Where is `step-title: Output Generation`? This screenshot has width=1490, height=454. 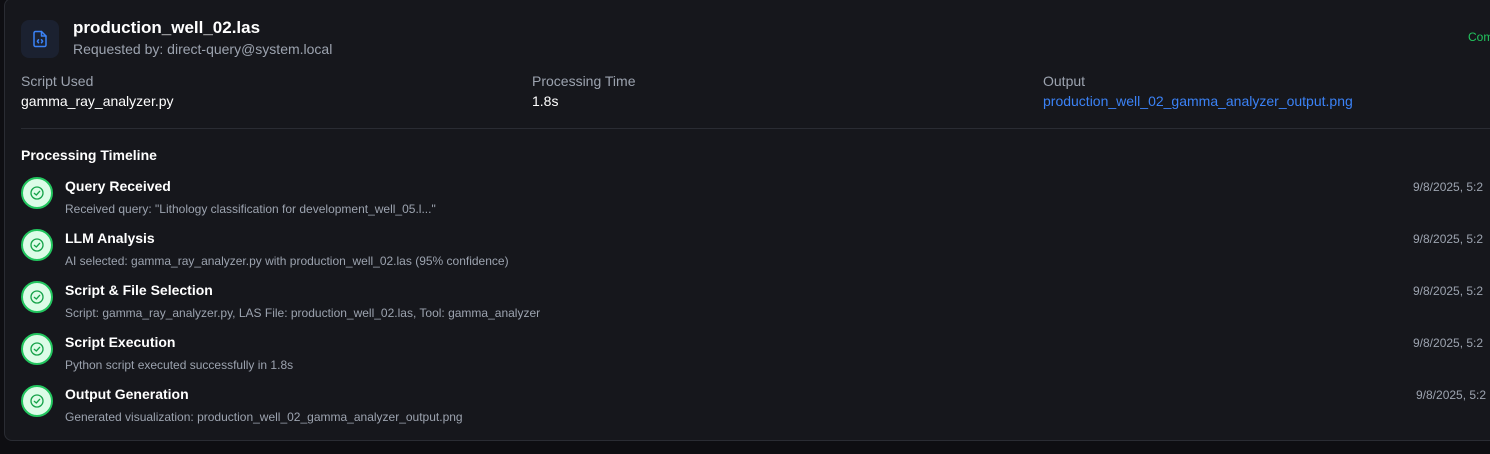 step-title: Output Generation is located at coordinates (127, 394).